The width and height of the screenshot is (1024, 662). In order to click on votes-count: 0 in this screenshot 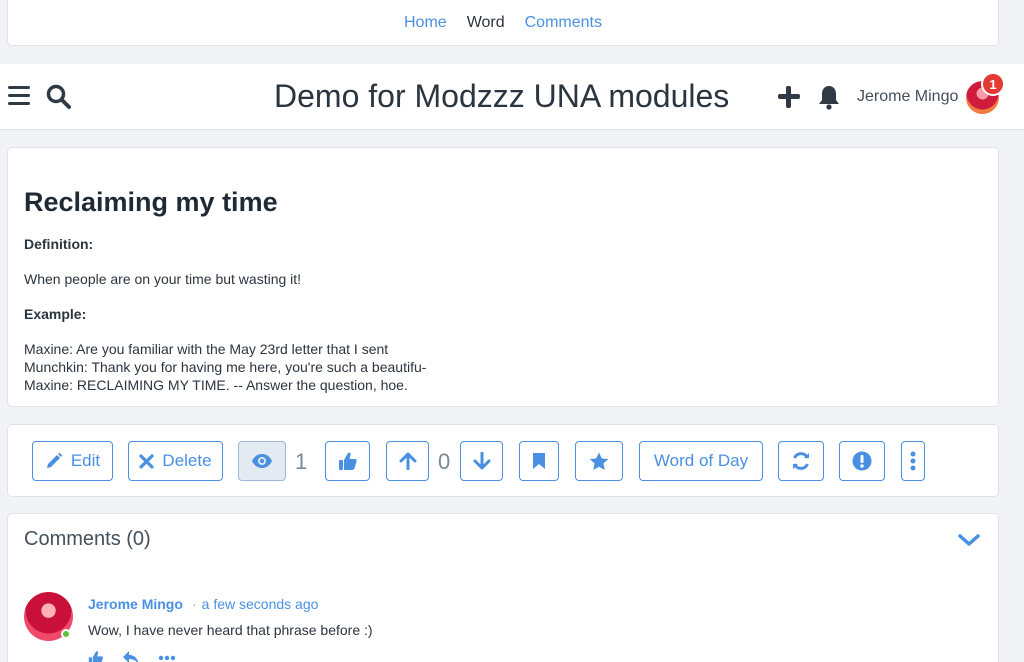, I will do `click(444, 461)`.